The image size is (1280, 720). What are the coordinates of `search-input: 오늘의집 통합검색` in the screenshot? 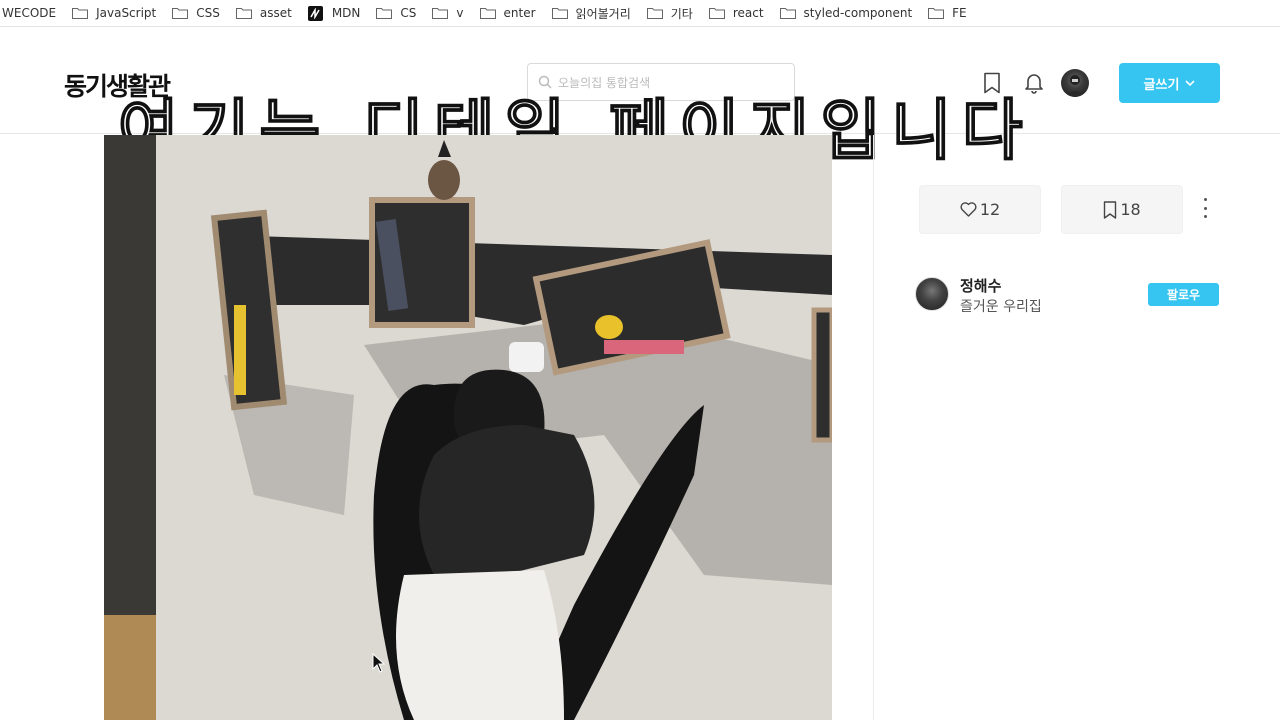 It's located at (661, 82).